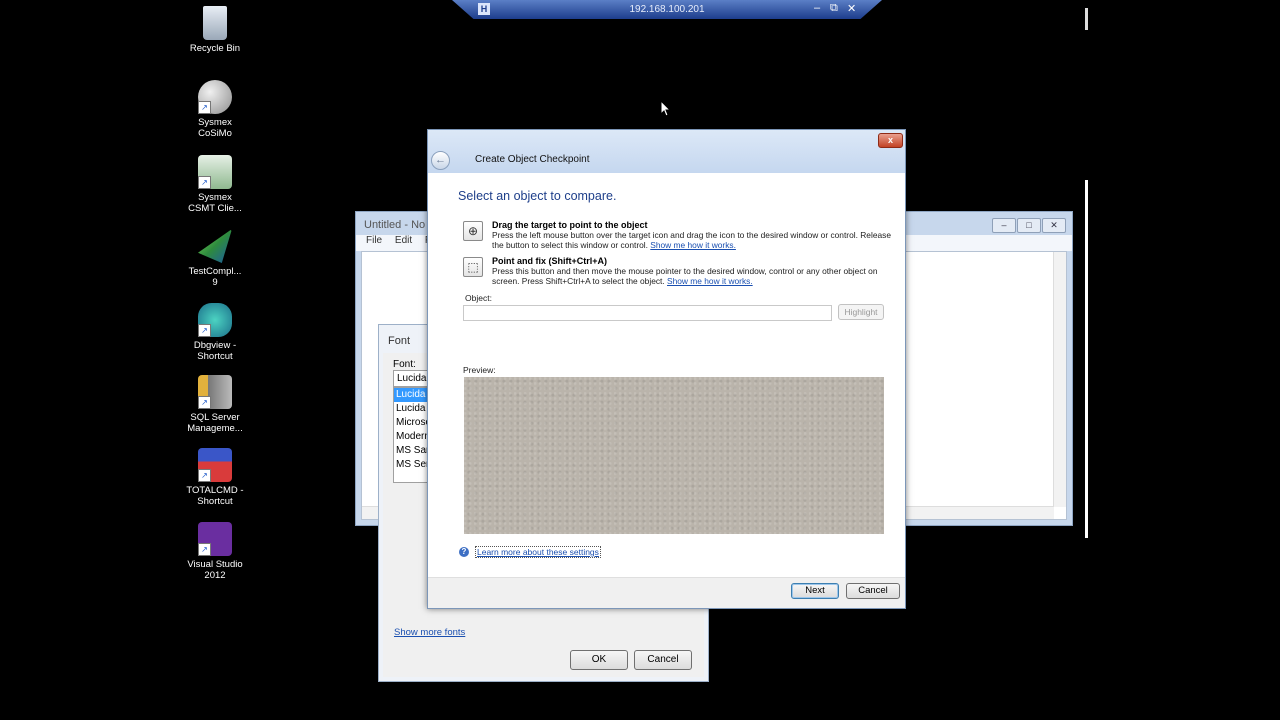 This screenshot has height=720, width=1280. Describe the element at coordinates (1004, 225) in the screenshot. I see `notepad-minimize-button: –` at that location.